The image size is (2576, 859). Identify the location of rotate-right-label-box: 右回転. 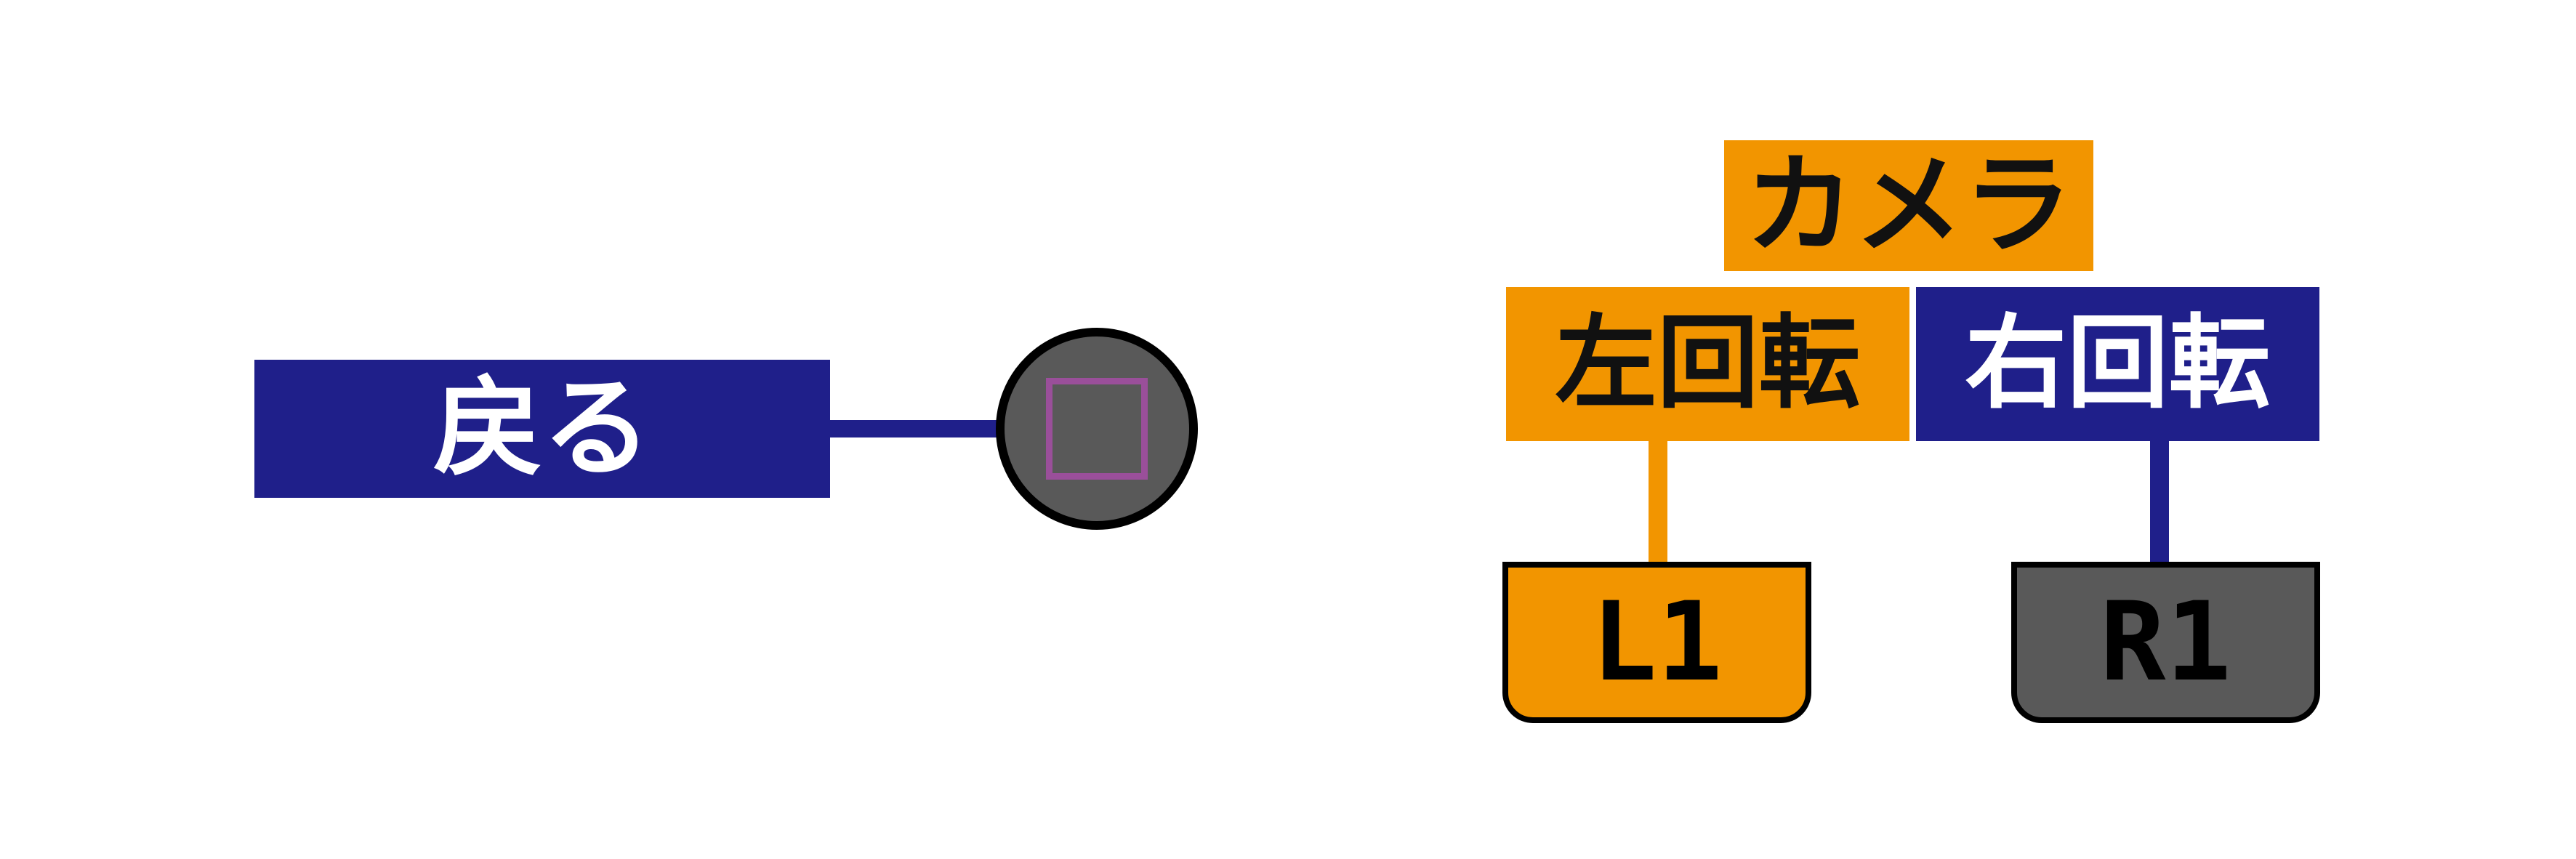
(2117, 364).